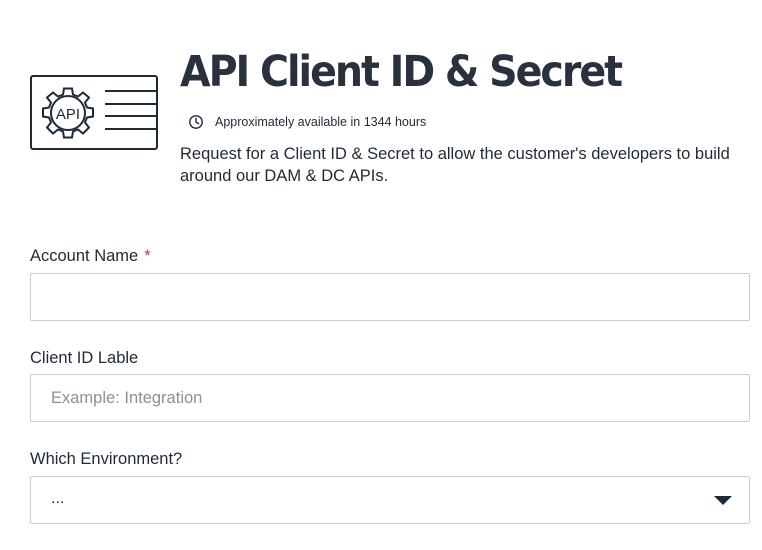 Image resolution: width=762 pixels, height=550 pixels. Describe the element at coordinates (84, 256) in the screenshot. I see `account-name-label-text: Account Name` at that location.